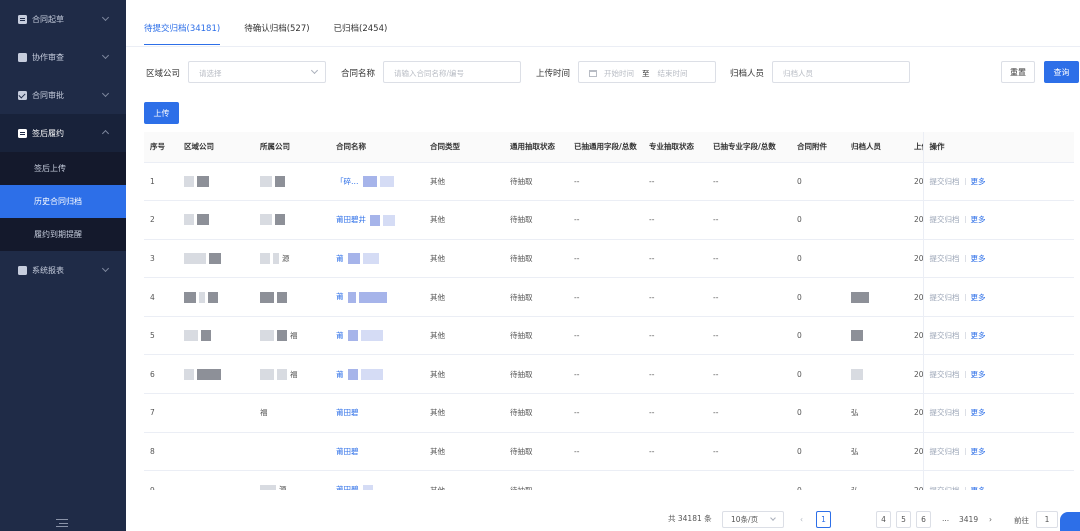 The height and width of the screenshot is (531, 1080). I want to click on goto-page-input: 1, so click(1047, 519).